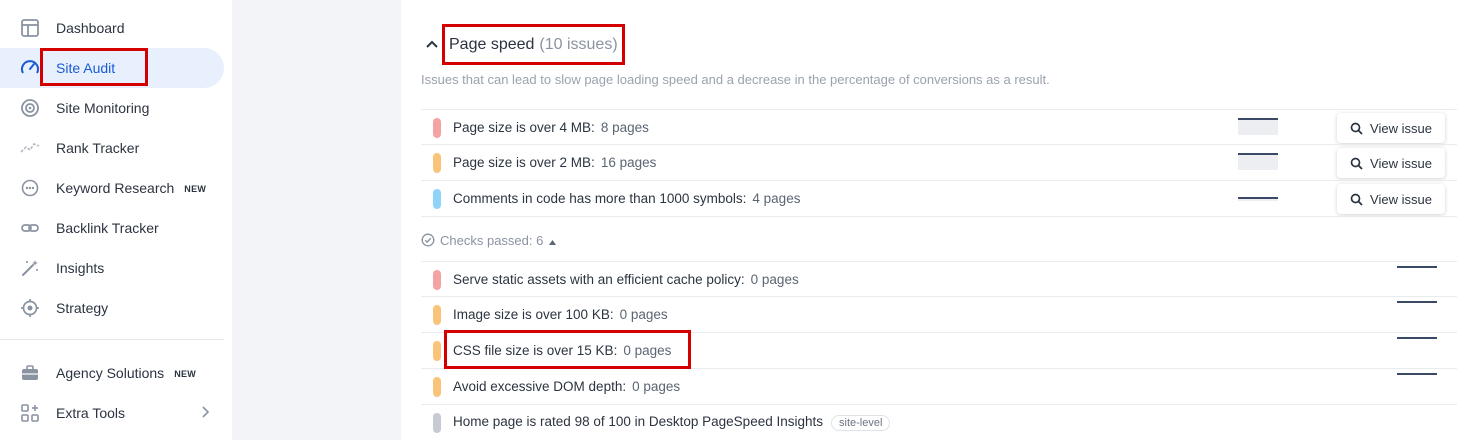 The height and width of the screenshot is (440, 1463). Describe the element at coordinates (112, 339) in the screenshot. I see `sidebar-divider` at that location.